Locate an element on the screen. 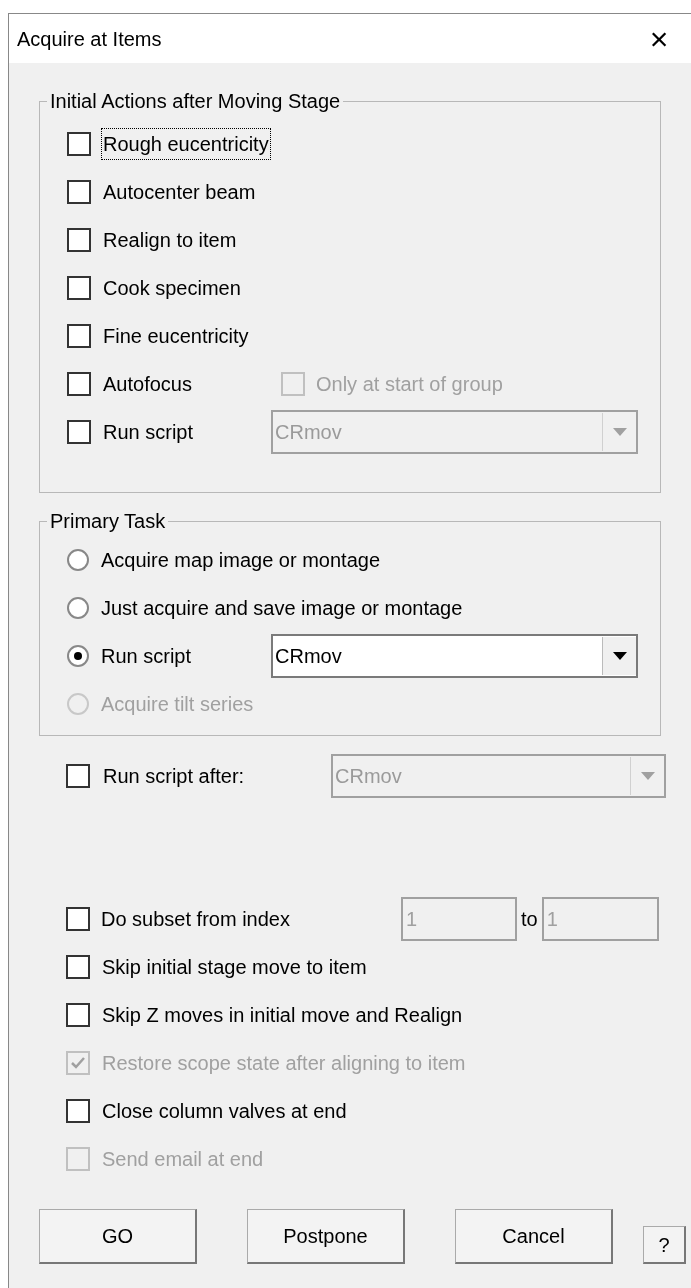  script-dropdown: CRmov is located at coordinates (454, 656).